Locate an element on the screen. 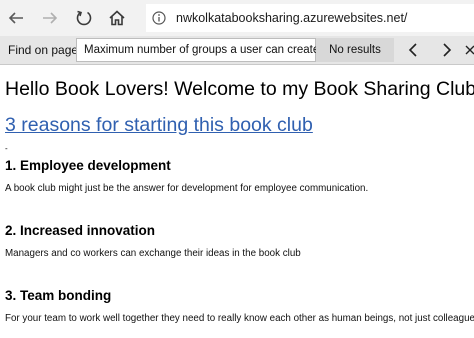 The image size is (474, 338). refresh-icon is located at coordinates (84, 18).